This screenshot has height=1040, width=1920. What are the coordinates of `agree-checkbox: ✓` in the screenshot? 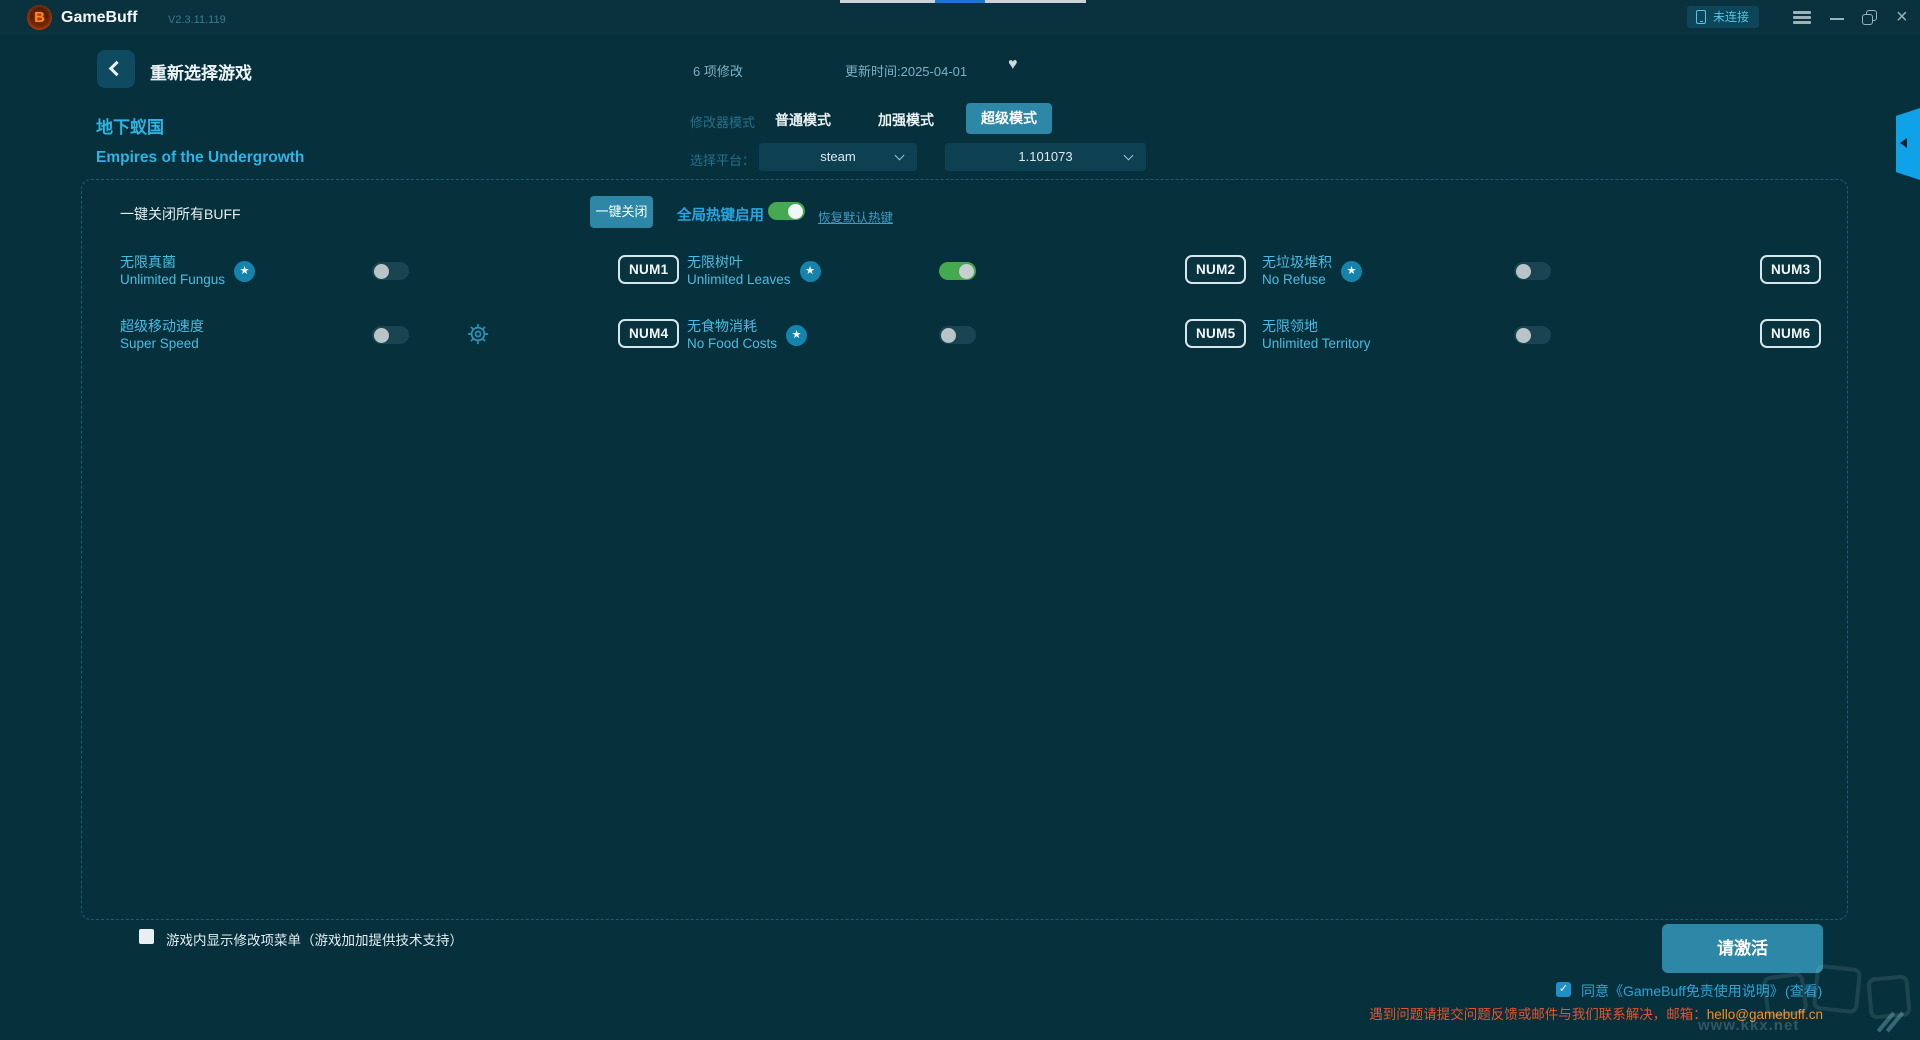 It's located at (1563, 989).